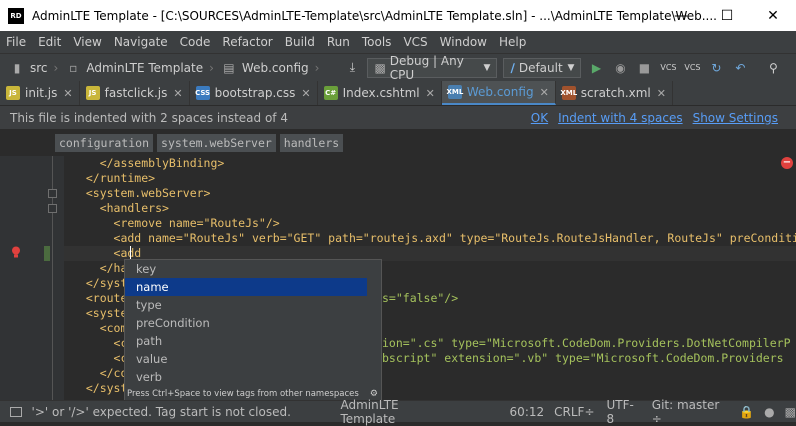 This screenshot has height=426, width=796. What do you see at coordinates (141, 42) in the screenshot?
I see `menu-navigate: Navigate` at bounding box center [141, 42].